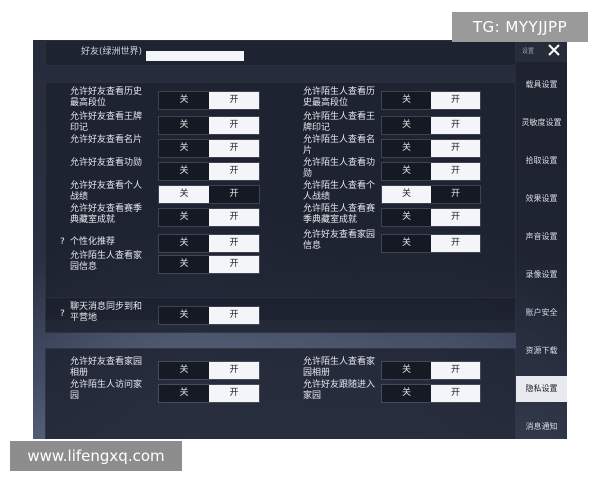 Image resolution: width=600 pixels, height=480 pixels. What do you see at coordinates (339, 240) in the screenshot?
I see `row-label: 允许好友查看家园信息` at bounding box center [339, 240].